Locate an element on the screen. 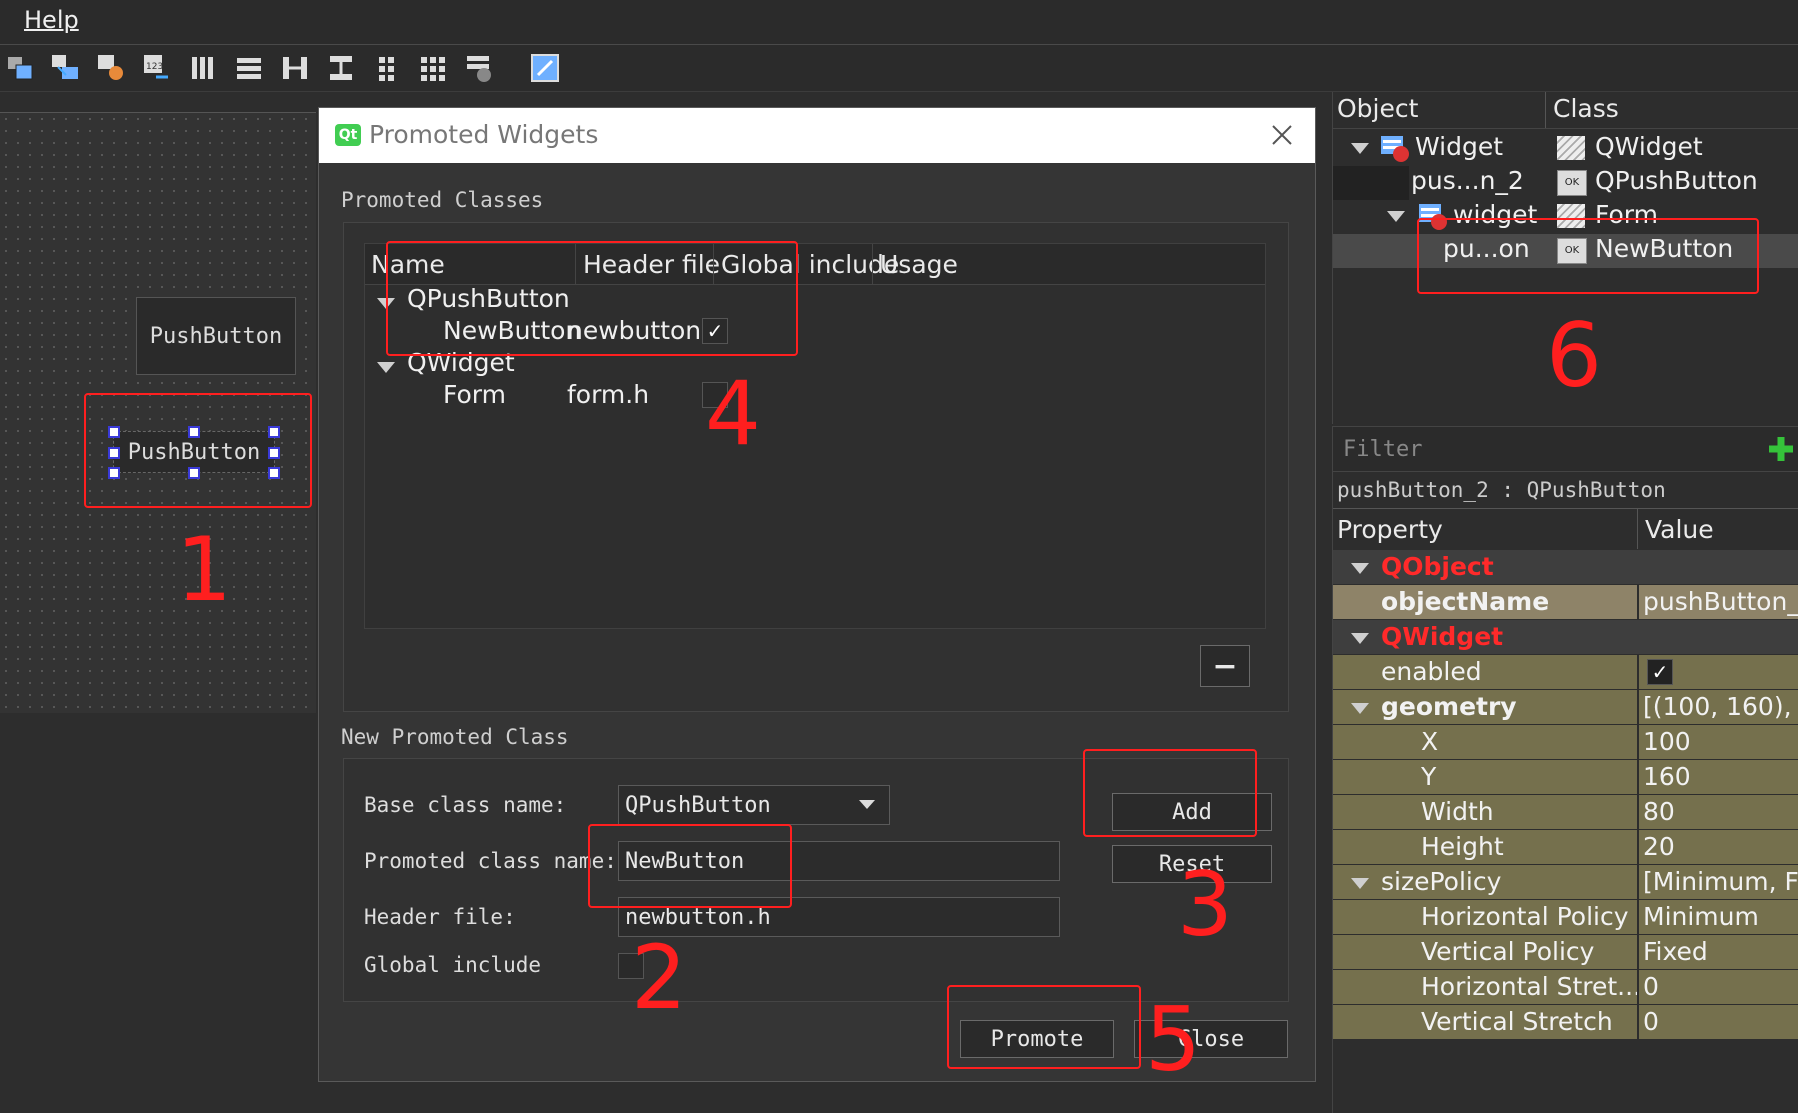 Image resolution: width=1798 pixels, height=1113 pixels. property-name: Width is located at coordinates (1457, 811).